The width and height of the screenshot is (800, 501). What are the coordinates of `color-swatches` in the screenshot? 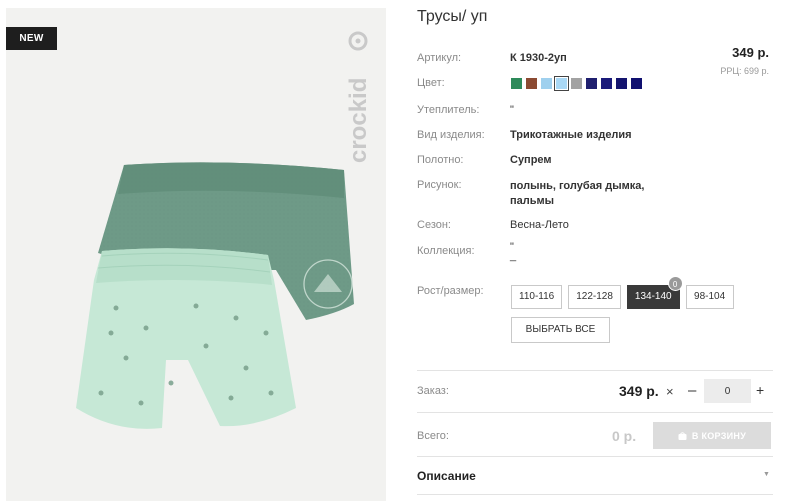 It's located at (576, 83).